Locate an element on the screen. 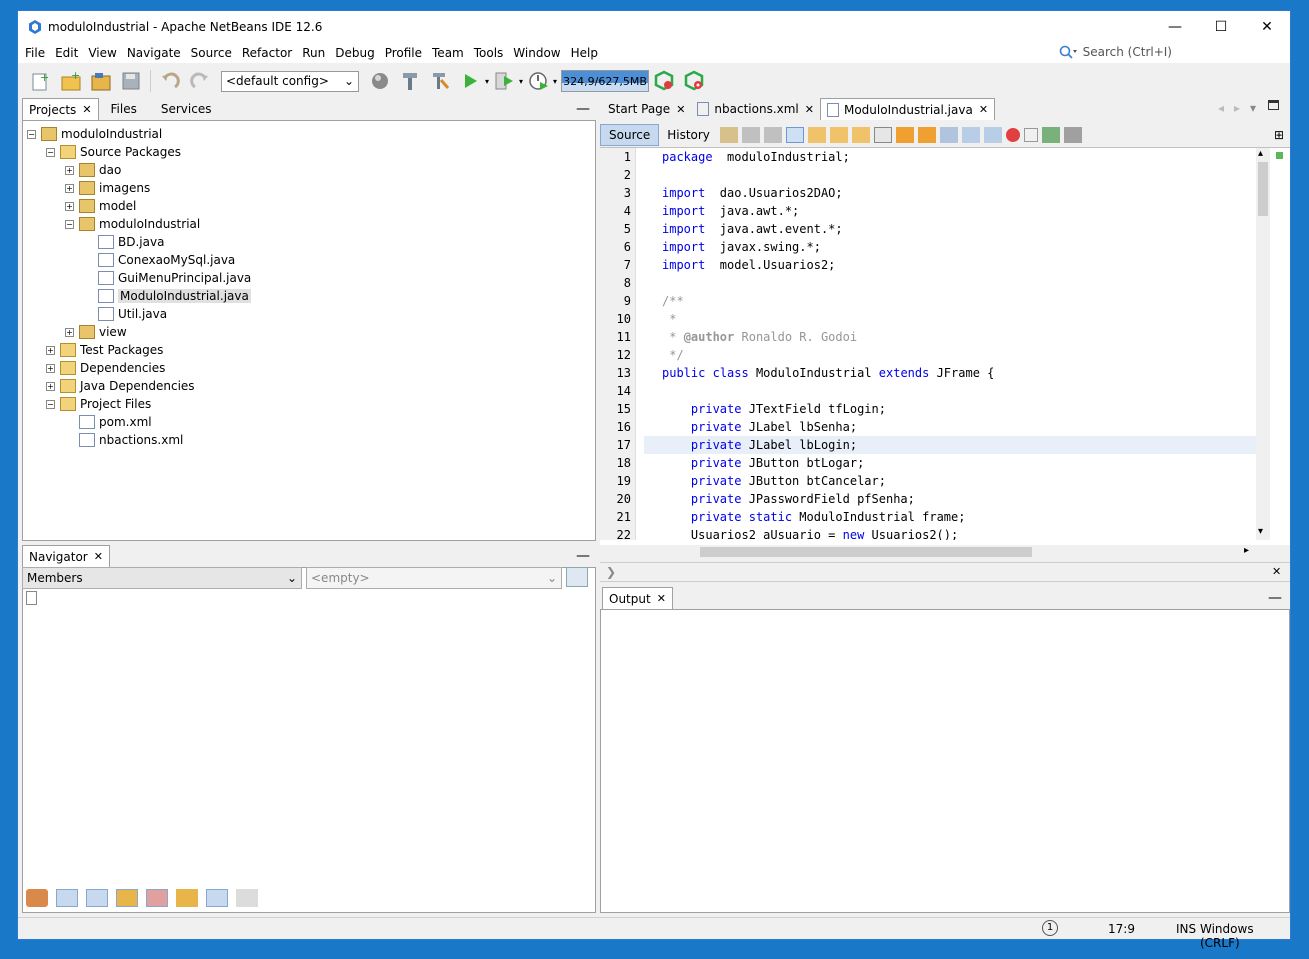  find-next-icon is located at coordinates (838, 135).